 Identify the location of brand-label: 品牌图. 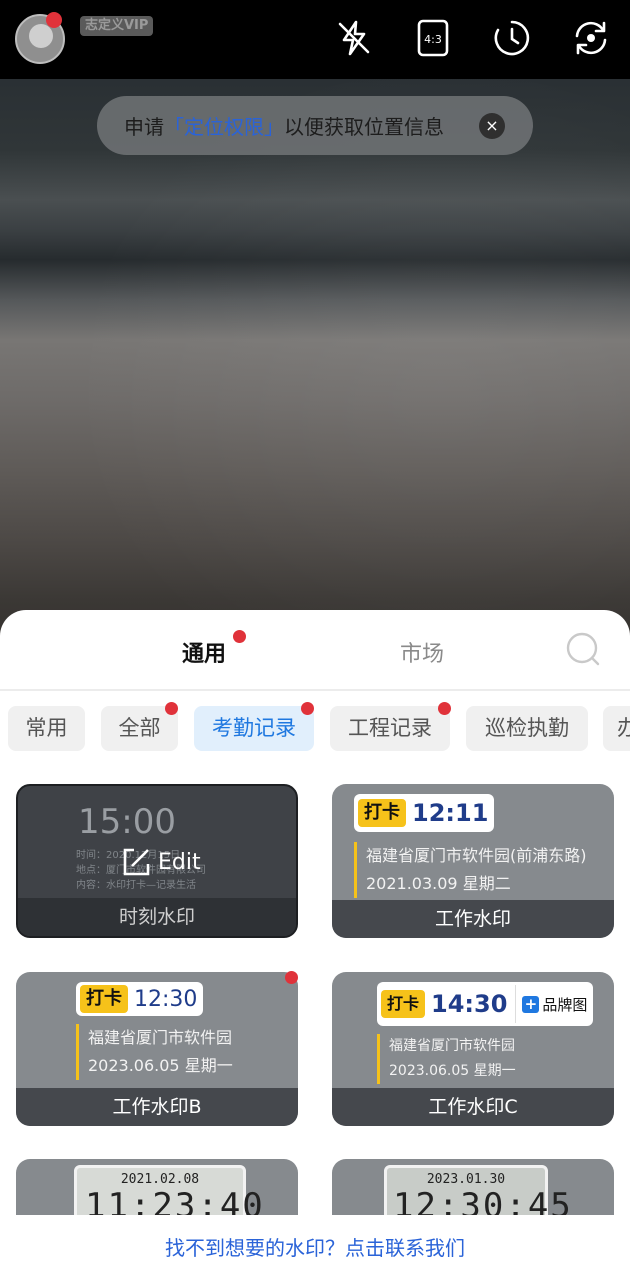
(565, 1004).